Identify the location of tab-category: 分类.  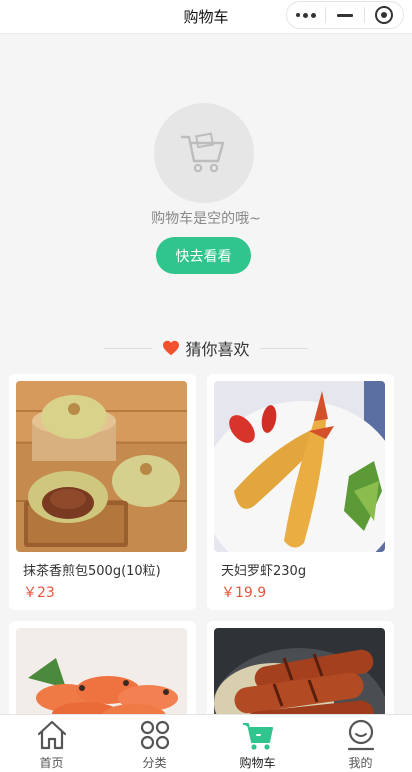
(154, 743).